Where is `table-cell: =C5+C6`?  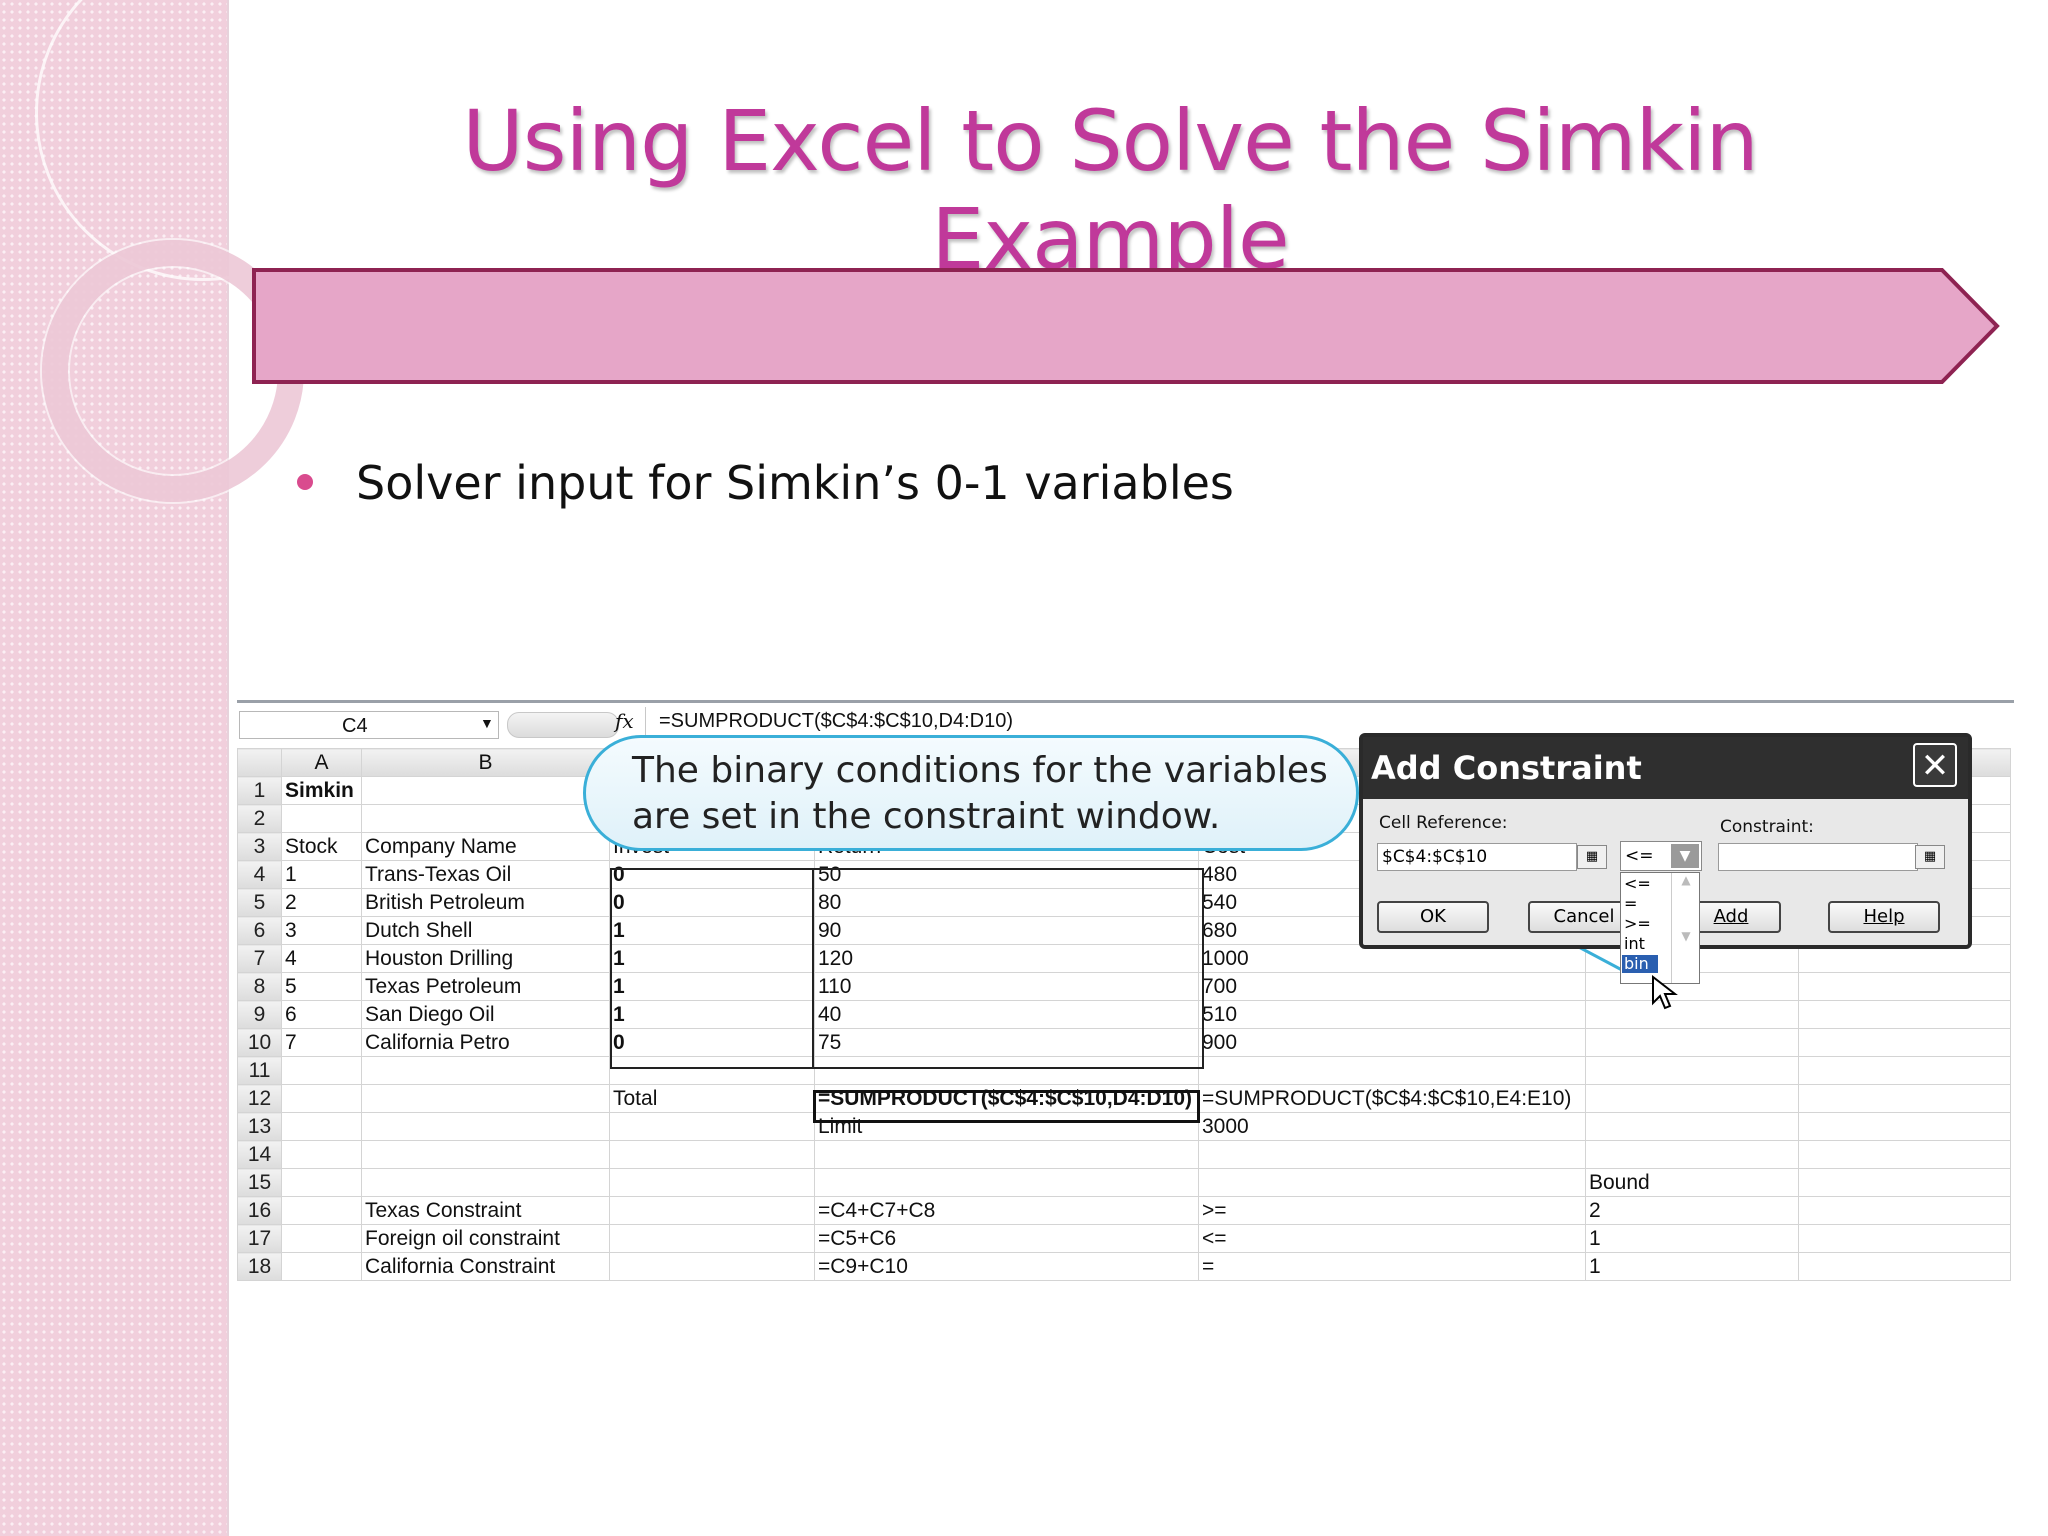 table-cell: =C5+C6 is located at coordinates (1006, 1238).